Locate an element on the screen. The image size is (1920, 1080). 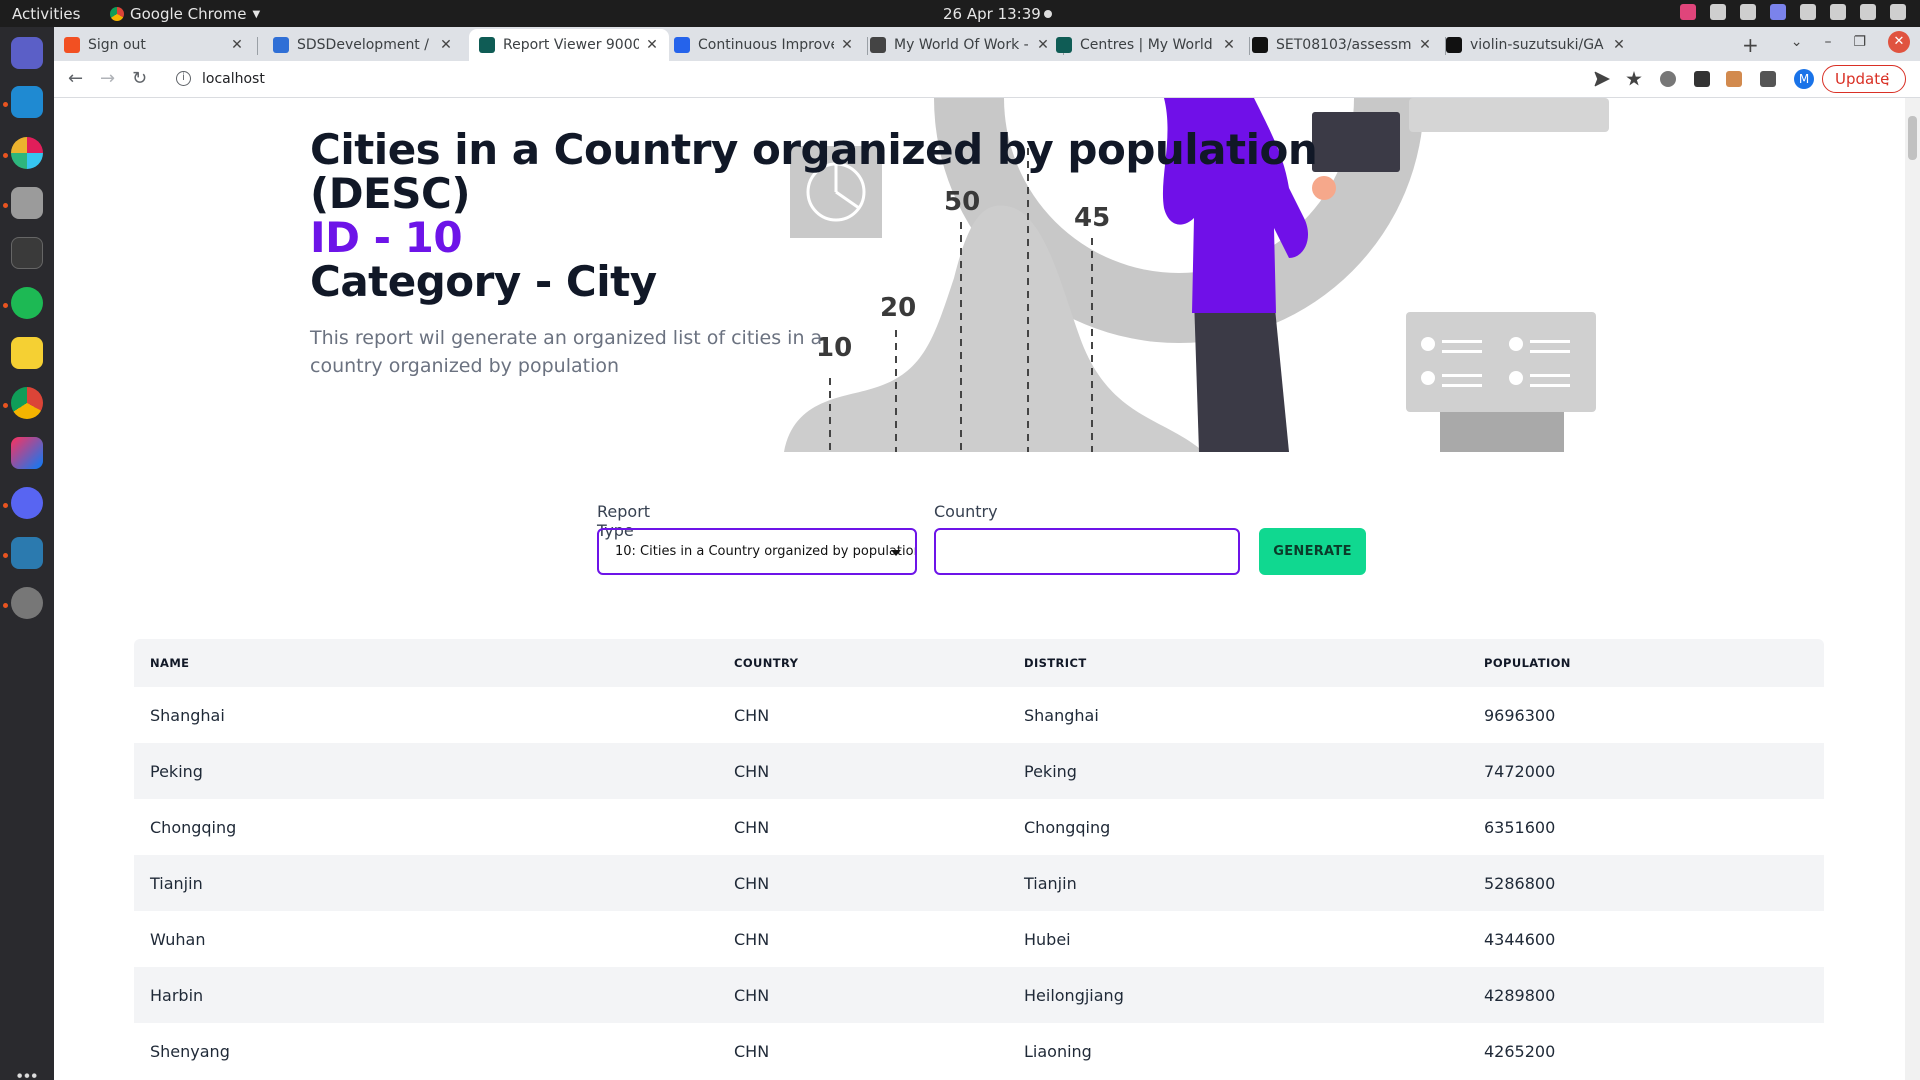
clock: 26 Apr 13:39 is located at coordinates (992, 14).